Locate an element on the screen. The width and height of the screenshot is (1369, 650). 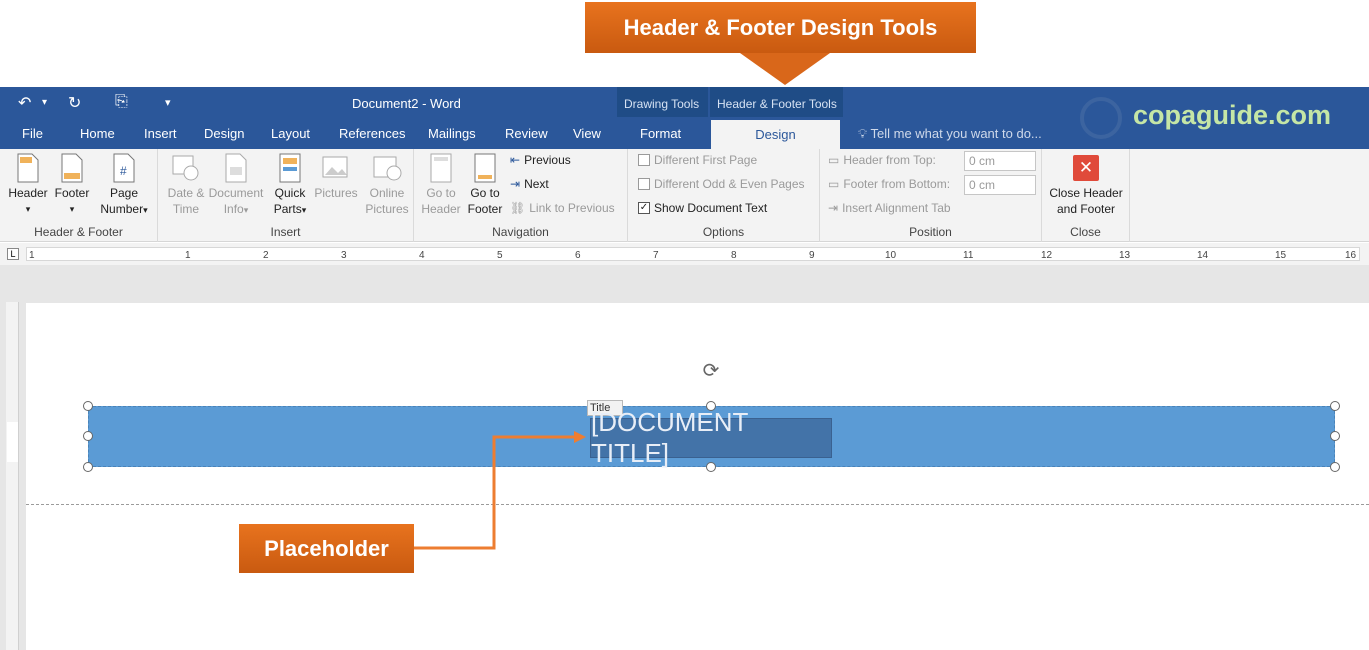
ruler-number: 4 is located at coordinates (422, 255).